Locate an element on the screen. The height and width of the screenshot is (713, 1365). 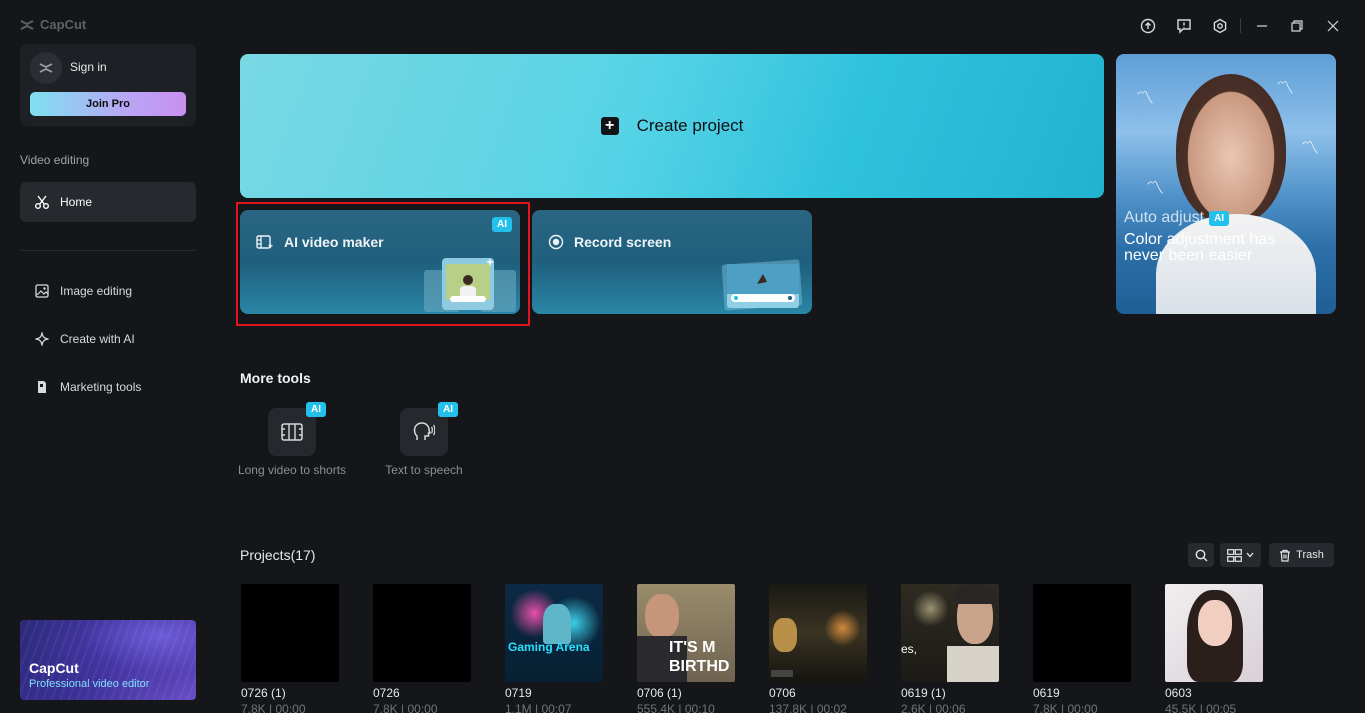
tool-text-to-speech: AI Text to speech is located at coordinates (424, 439).